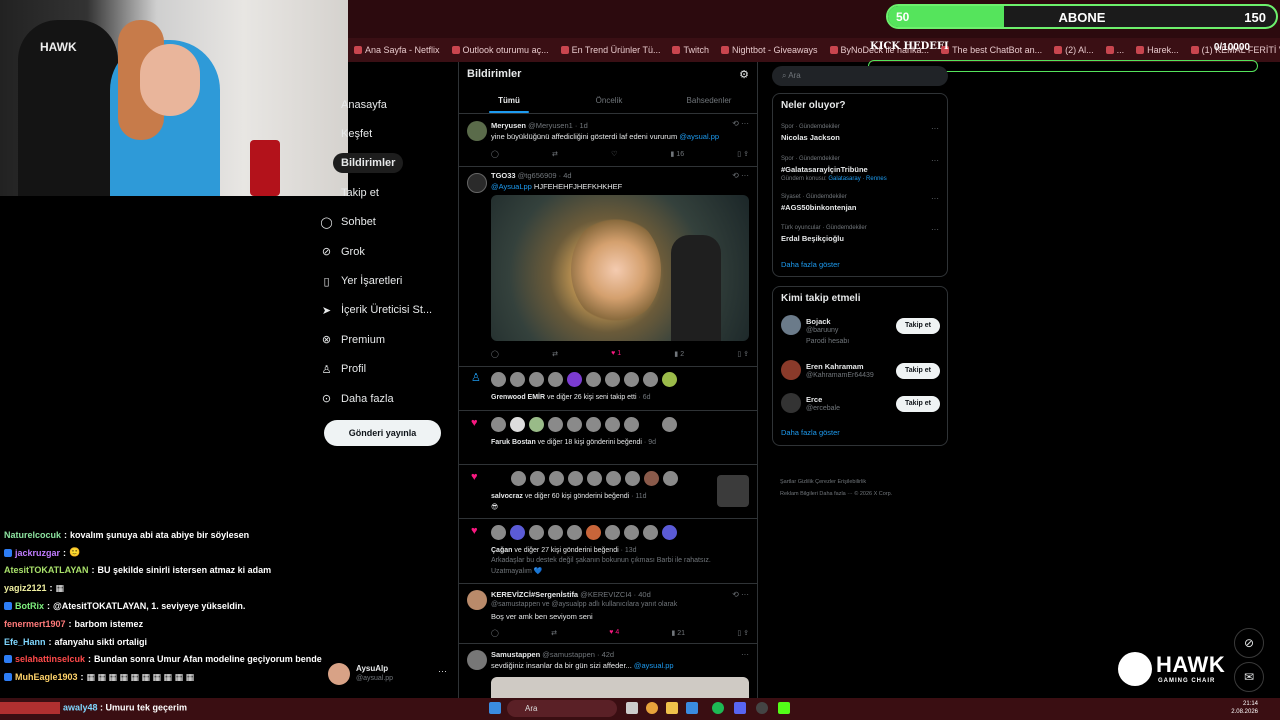 Image resolution: width=1280 pixels, height=720 pixels. Describe the element at coordinates (632, 708) in the screenshot. I see `task-view-icon` at that location.